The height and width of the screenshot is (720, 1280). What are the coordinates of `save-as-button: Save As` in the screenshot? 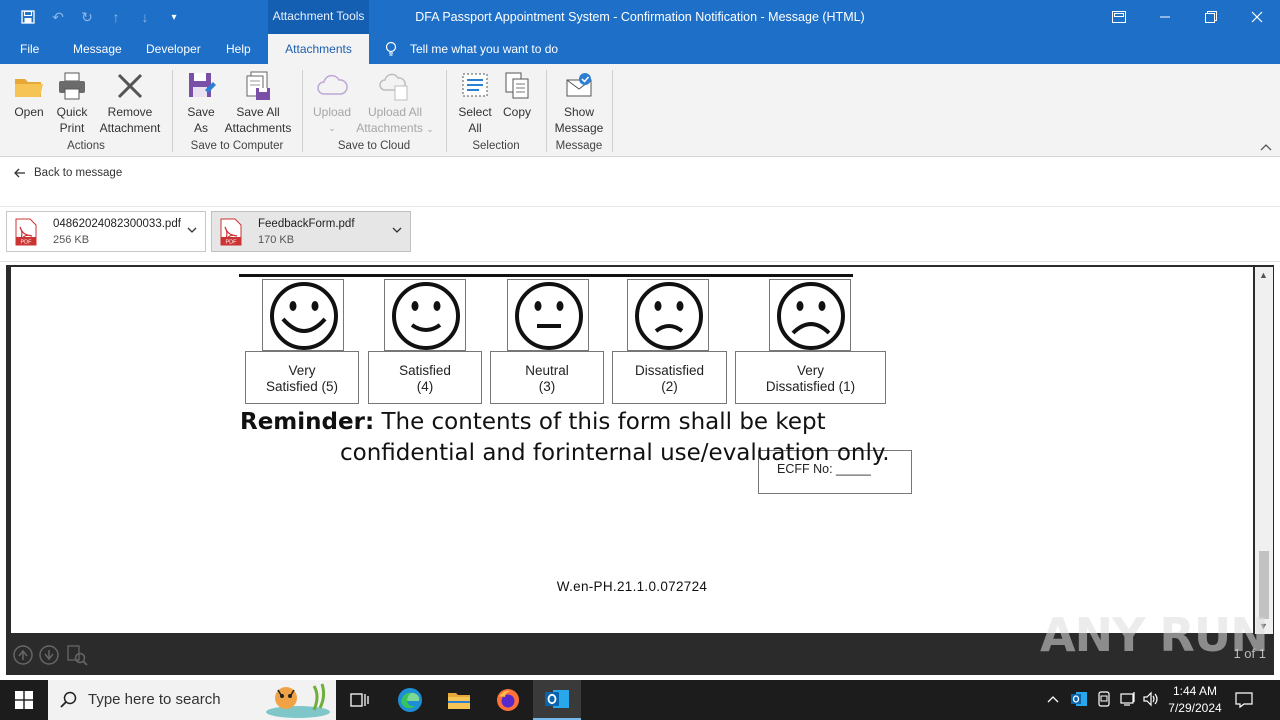 It's located at (201, 103).